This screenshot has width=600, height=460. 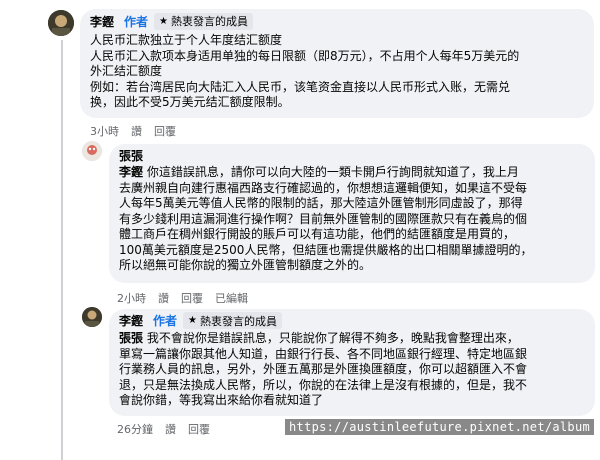 What do you see at coordinates (231, 298) in the screenshot?
I see `edited-label: 已編輯` at bounding box center [231, 298].